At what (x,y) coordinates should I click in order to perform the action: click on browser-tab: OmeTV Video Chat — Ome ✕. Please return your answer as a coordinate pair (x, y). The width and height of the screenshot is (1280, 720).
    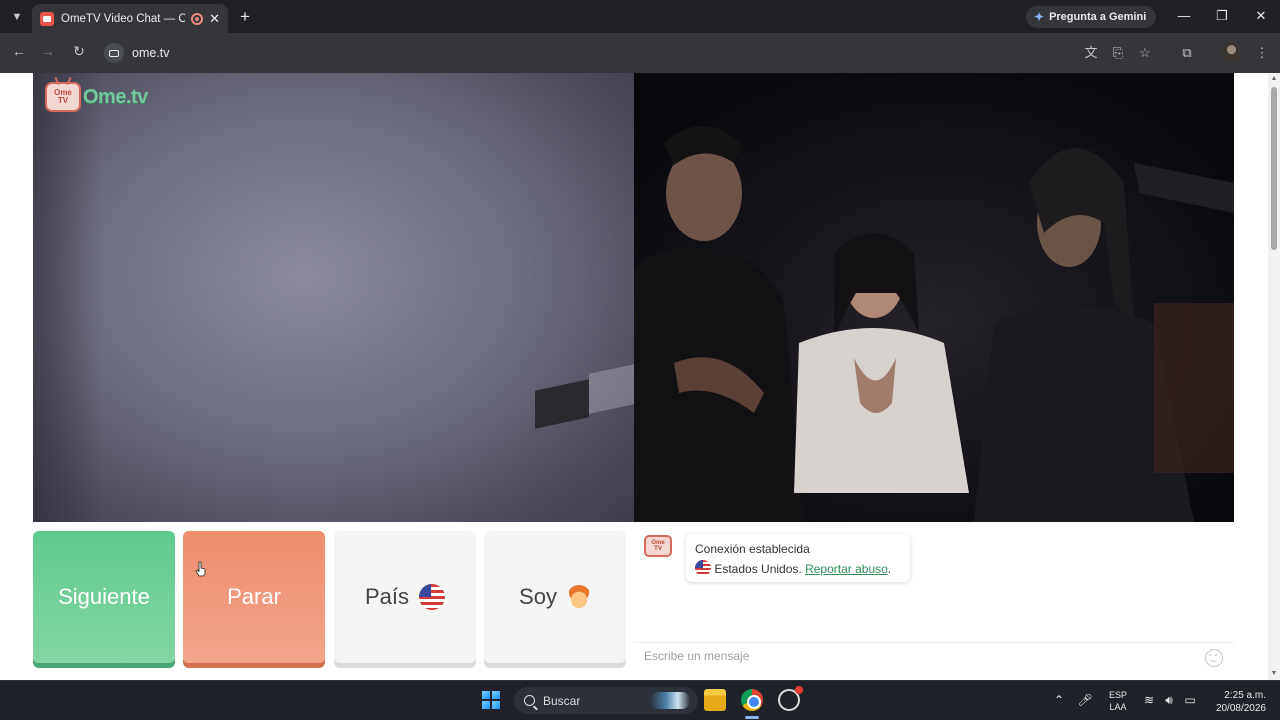
    Looking at the image, I should click on (130, 18).